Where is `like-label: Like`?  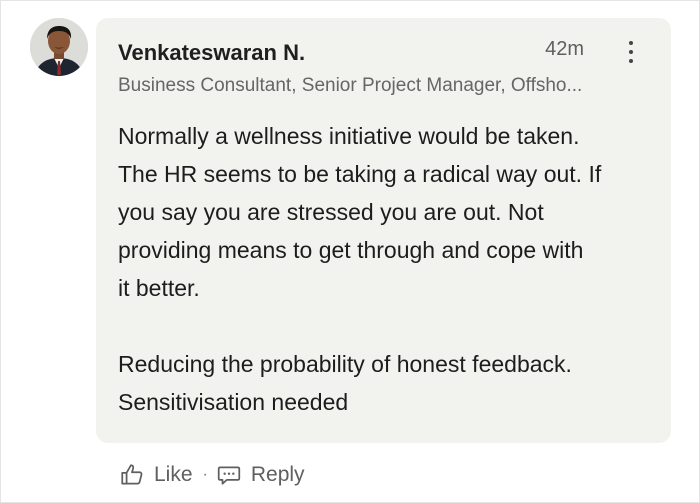
like-label: Like is located at coordinates (173, 474).